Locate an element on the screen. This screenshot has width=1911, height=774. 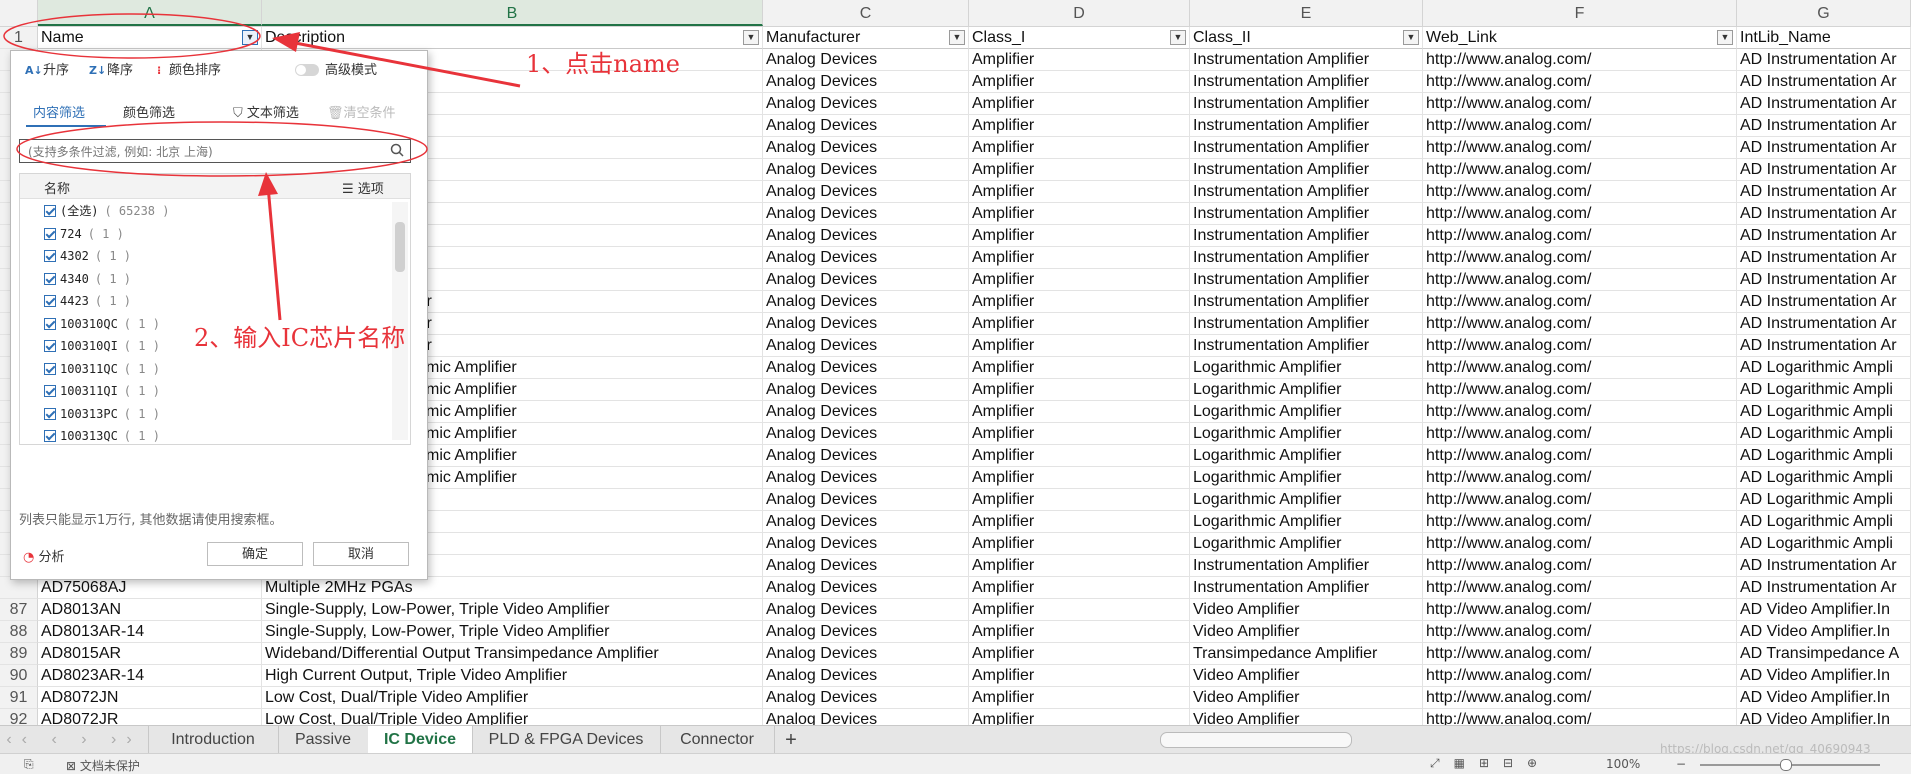
tab-color-filter: 颜色筛选 is located at coordinates (149, 114).